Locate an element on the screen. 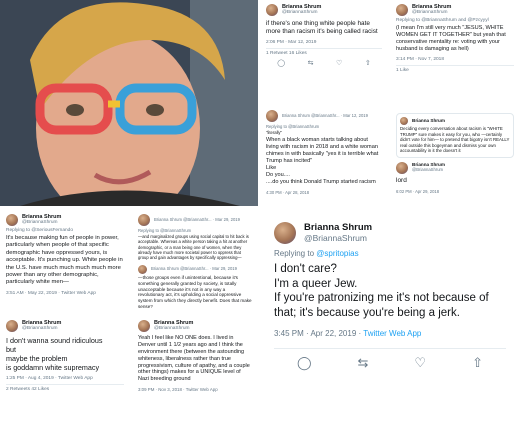  tweet-timestamp: 3:51 AM · May 22, 2019 · Twitter Web App is located at coordinates (65, 293).